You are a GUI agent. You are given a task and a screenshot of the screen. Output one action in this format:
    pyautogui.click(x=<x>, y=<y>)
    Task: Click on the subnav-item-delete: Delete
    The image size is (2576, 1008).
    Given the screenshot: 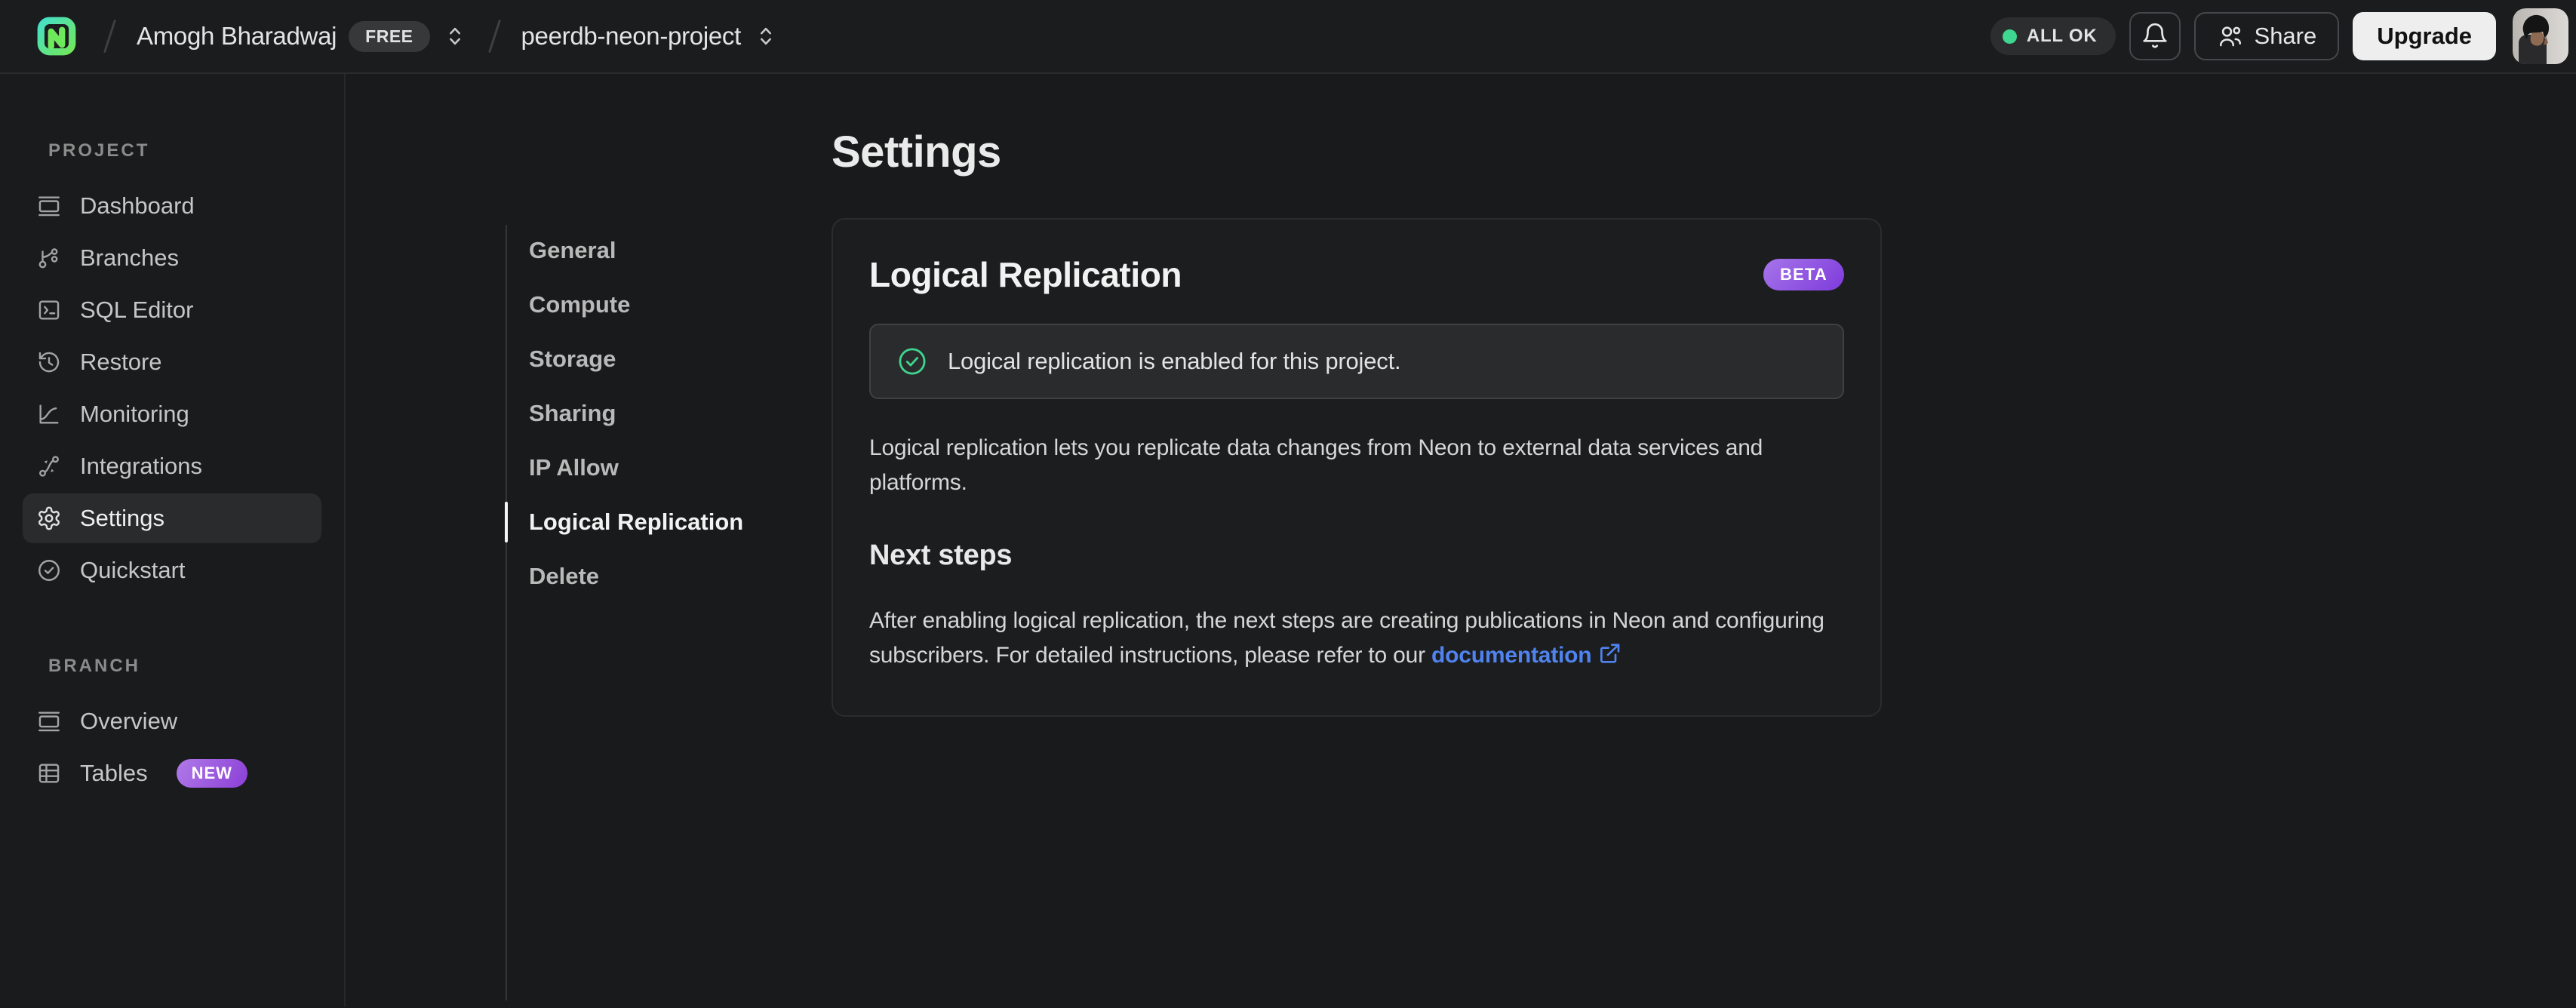 What is the action you would take?
    pyautogui.click(x=669, y=576)
    